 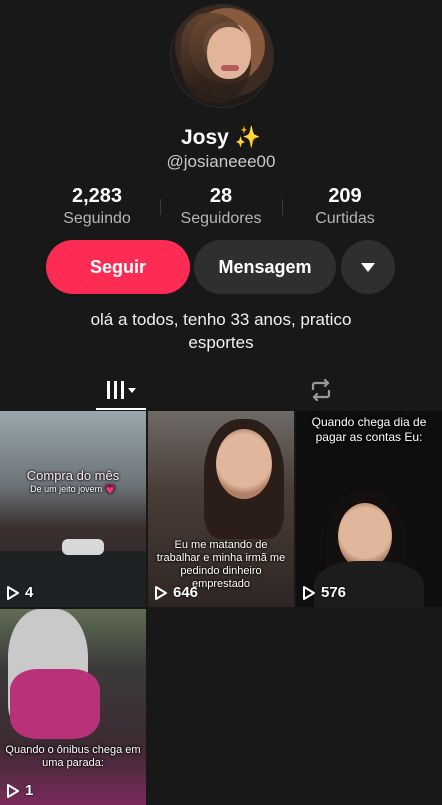 What do you see at coordinates (115, 390) in the screenshot?
I see `grid-icon` at bounding box center [115, 390].